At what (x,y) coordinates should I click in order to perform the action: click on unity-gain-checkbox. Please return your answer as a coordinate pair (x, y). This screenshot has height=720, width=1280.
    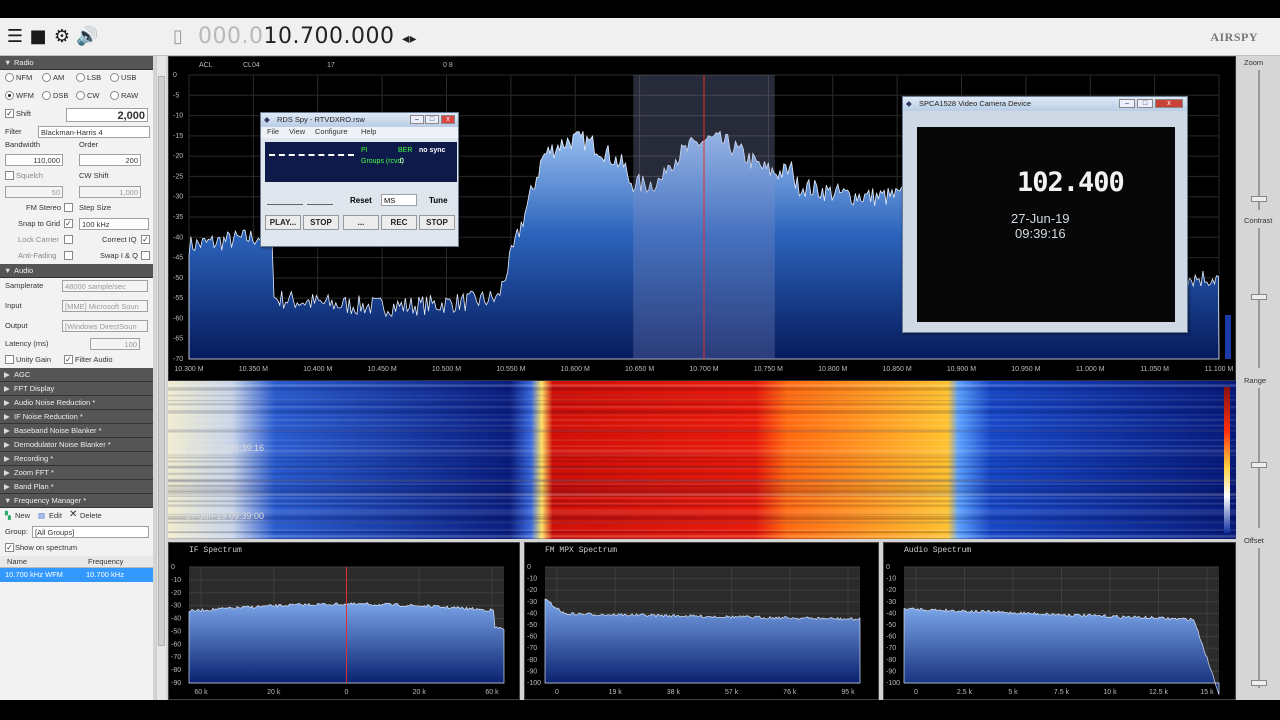
    Looking at the image, I should click on (9, 359).